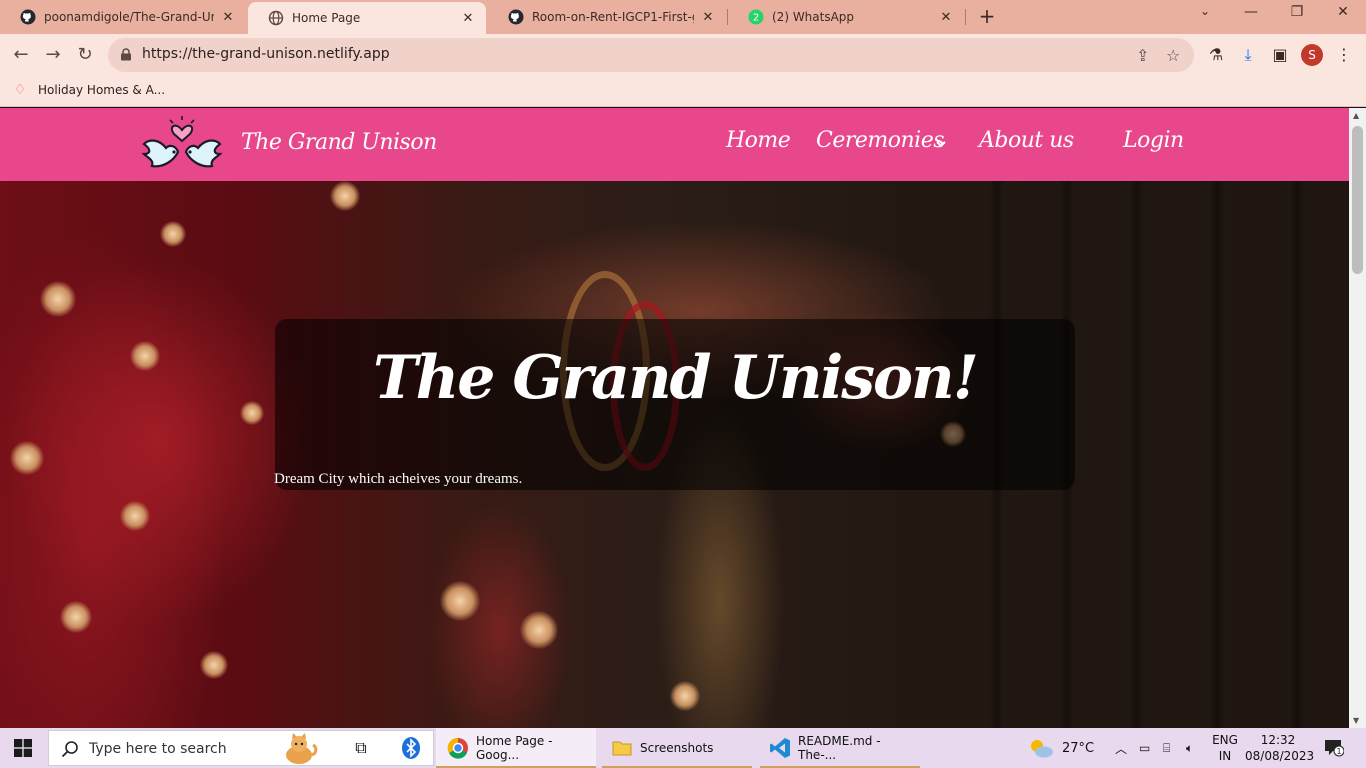 Image resolution: width=1366 pixels, height=768 pixels. What do you see at coordinates (129, 17) in the screenshot?
I see `tab-label: poonamdigole/The-Grand-Unison` at bounding box center [129, 17].